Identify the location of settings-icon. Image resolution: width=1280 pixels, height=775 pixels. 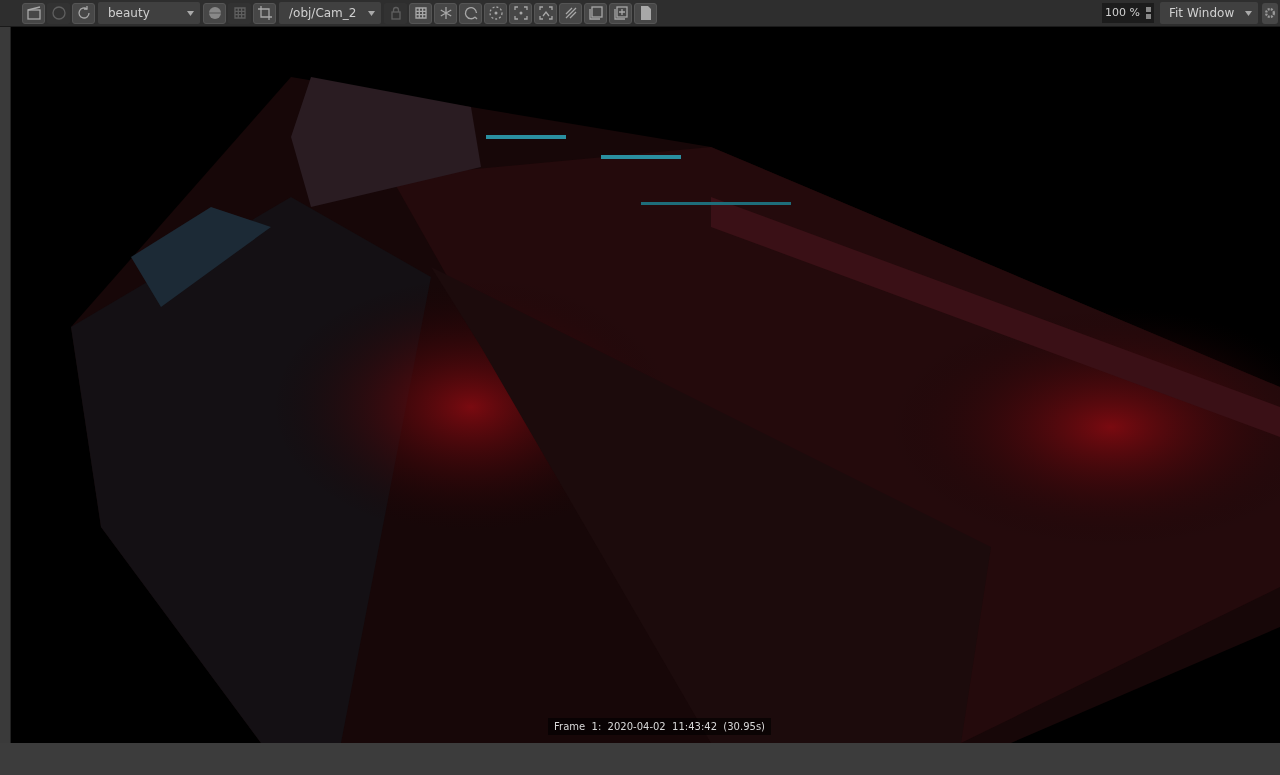
(1270, 13).